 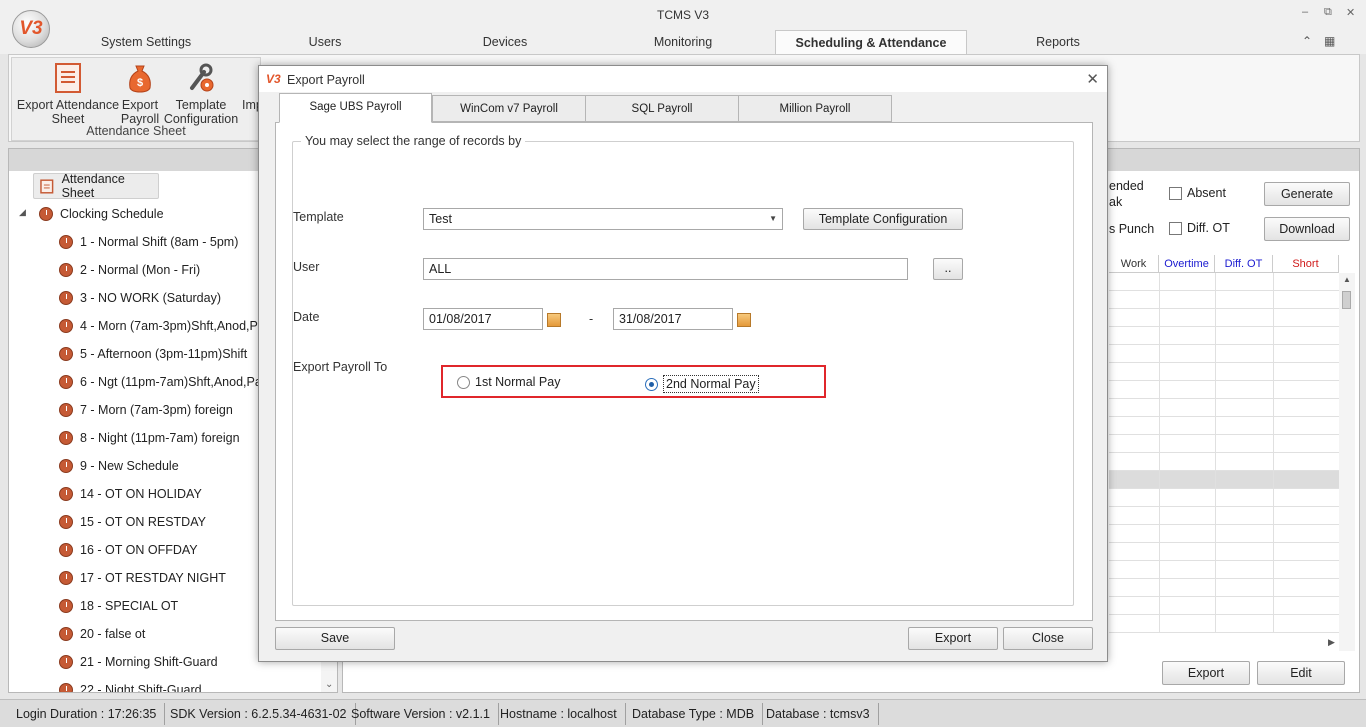 I want to click on user-field: ALL, so click(x=665, y=269).